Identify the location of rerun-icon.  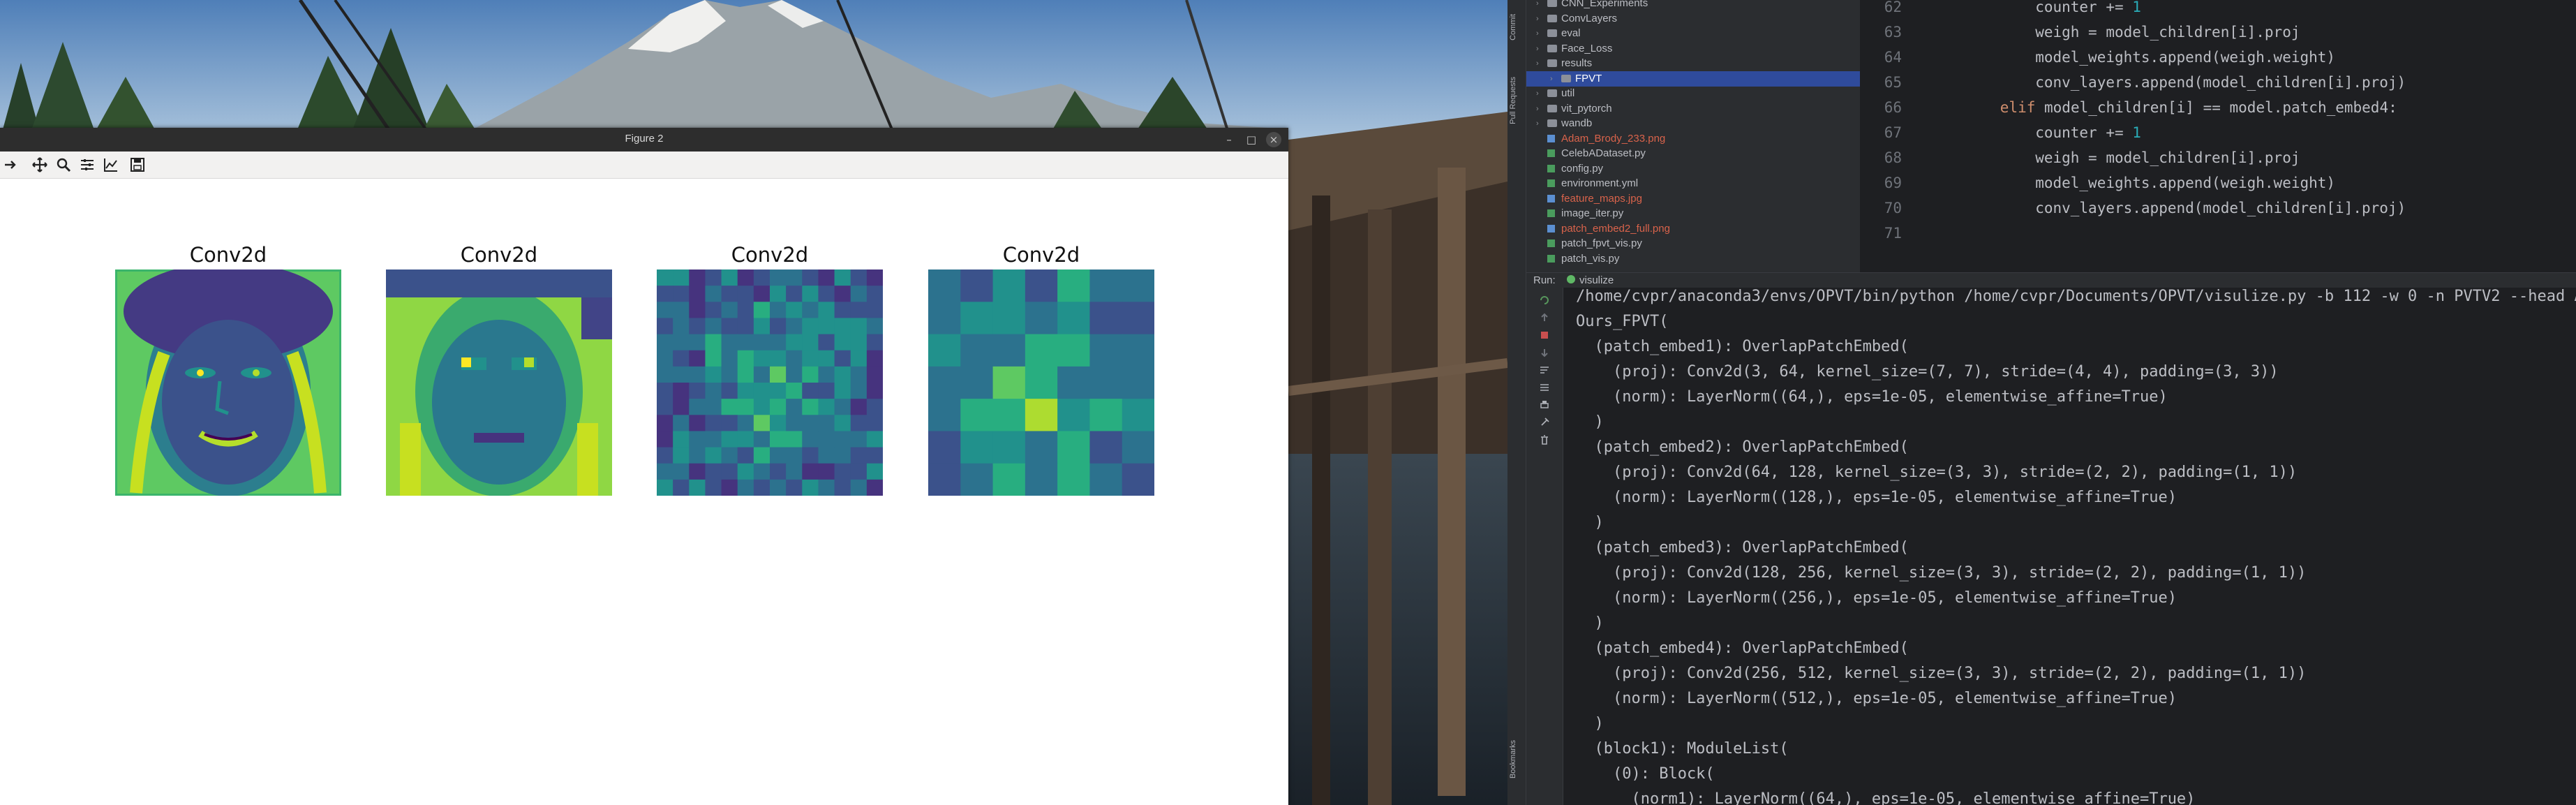
(1544, 300).